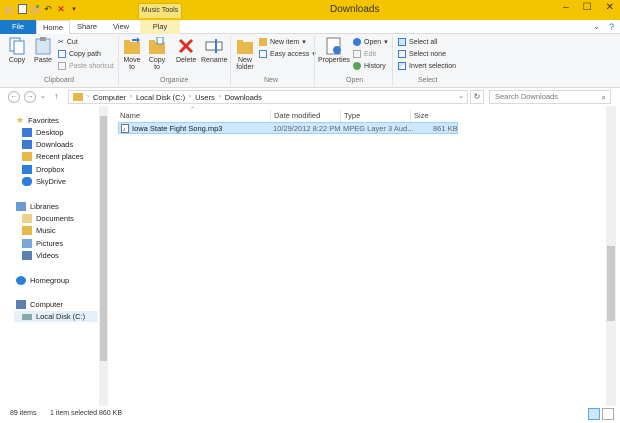  I want to click on customize-icon: ▾, so click(74, 9).